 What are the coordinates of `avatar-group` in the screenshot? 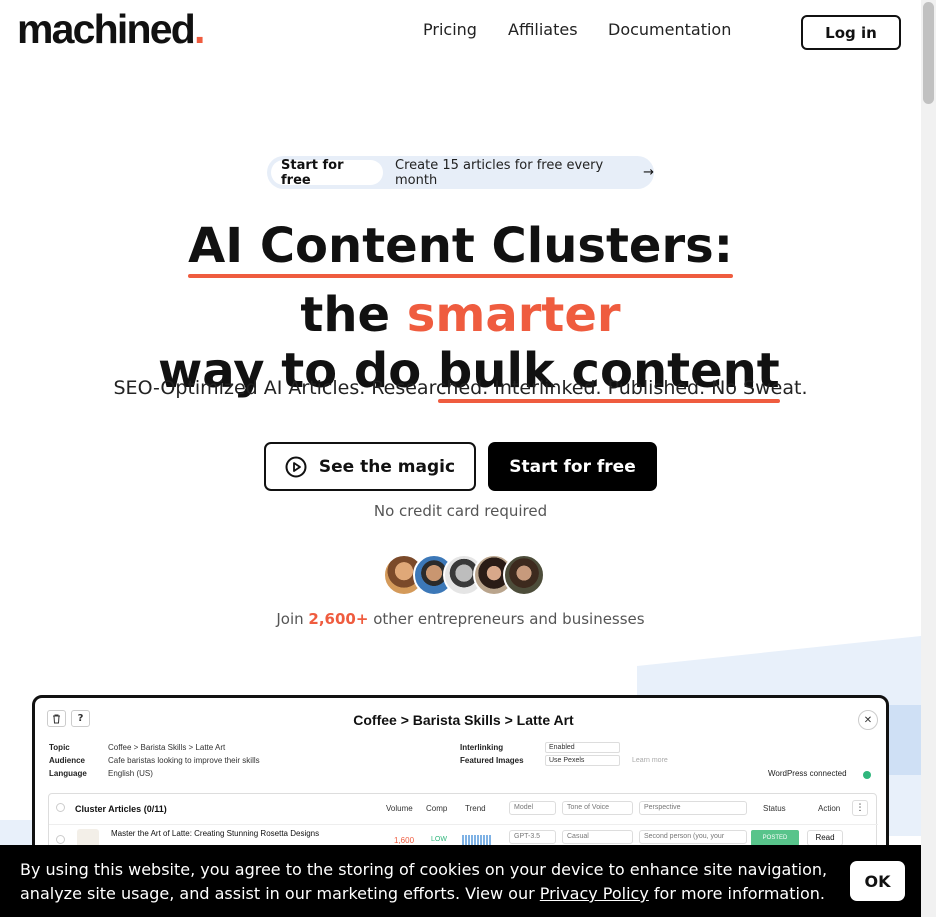 It's located at (464, 575).